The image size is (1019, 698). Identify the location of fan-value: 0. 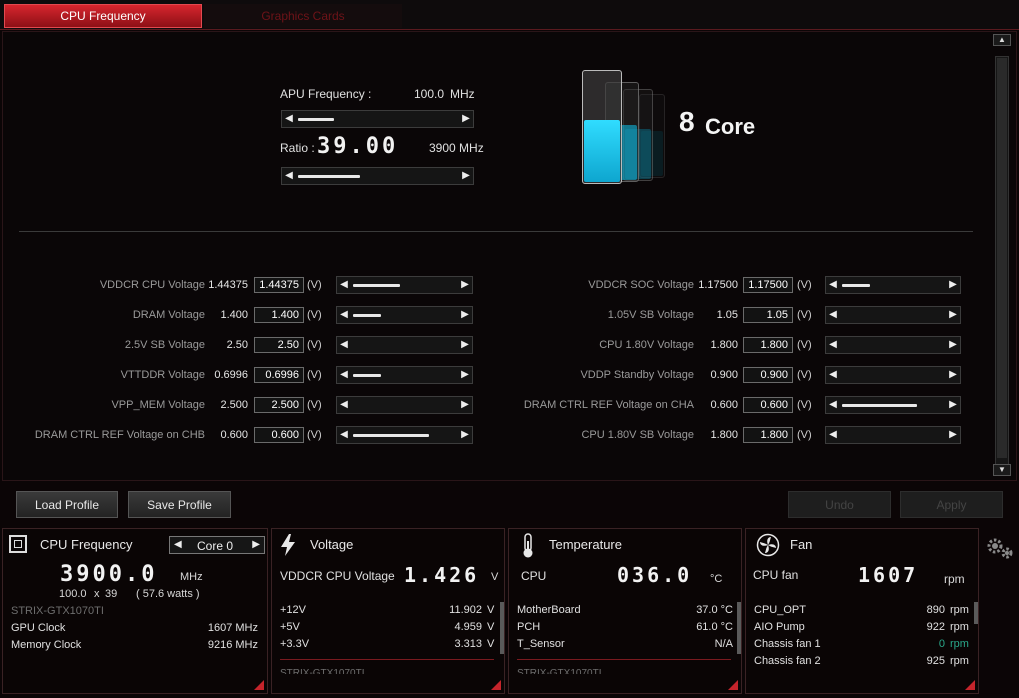
(941, 644).